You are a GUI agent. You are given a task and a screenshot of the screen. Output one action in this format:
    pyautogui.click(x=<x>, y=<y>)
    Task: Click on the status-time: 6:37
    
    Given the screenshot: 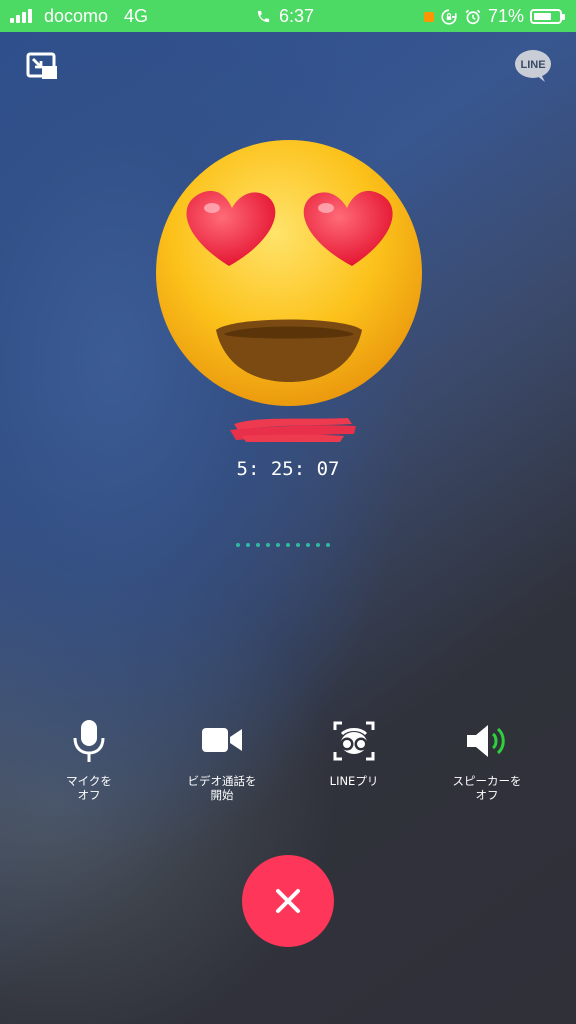 What is the action you would take?
    pyautogui.click(x=297, y=16)
    